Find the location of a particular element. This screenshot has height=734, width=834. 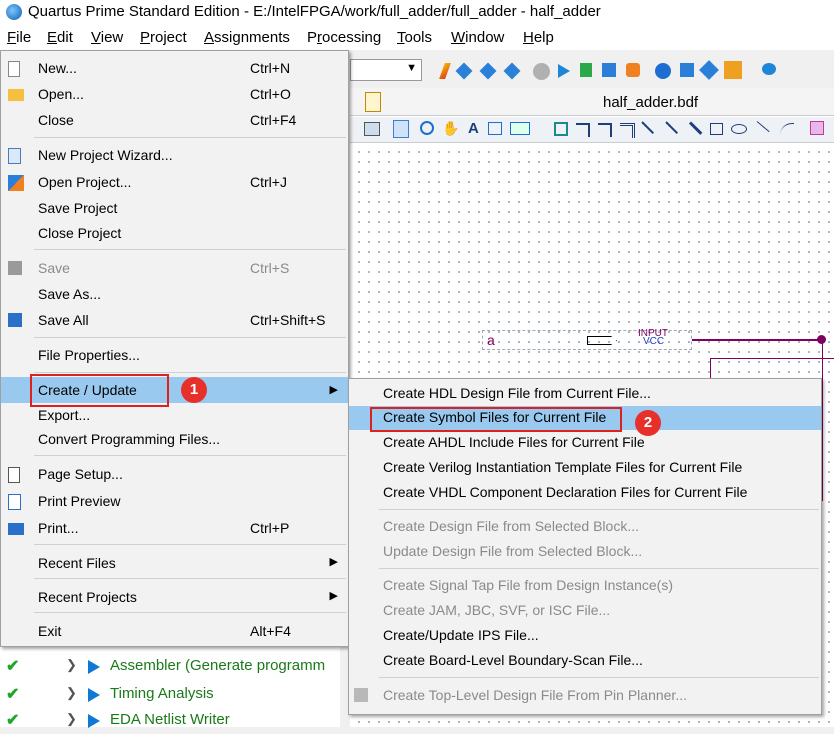

menu-file: File is located at coordinates (19, 37).